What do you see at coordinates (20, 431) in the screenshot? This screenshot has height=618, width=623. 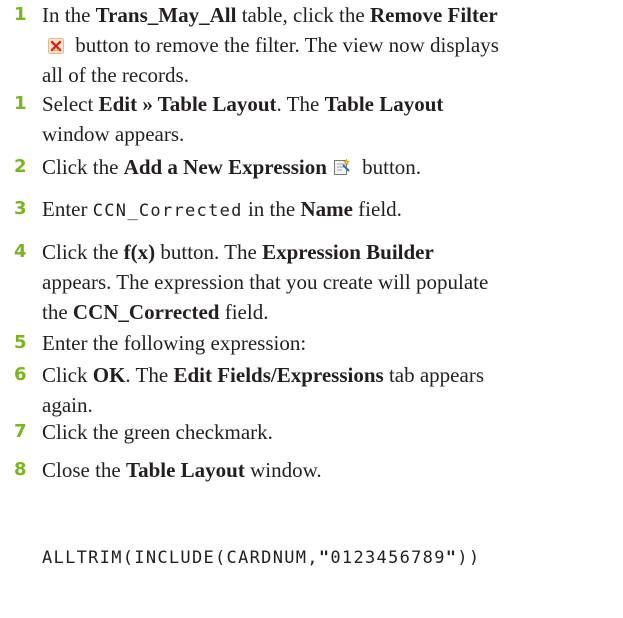 I see `step-number: 7` at bounding box center [20, 431].